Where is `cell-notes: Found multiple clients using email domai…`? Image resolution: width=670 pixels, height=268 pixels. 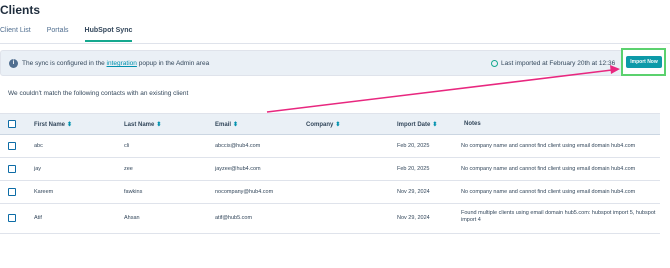 cell-notes: Found multiple clients using email domai… is located at coordinates (558, 216).